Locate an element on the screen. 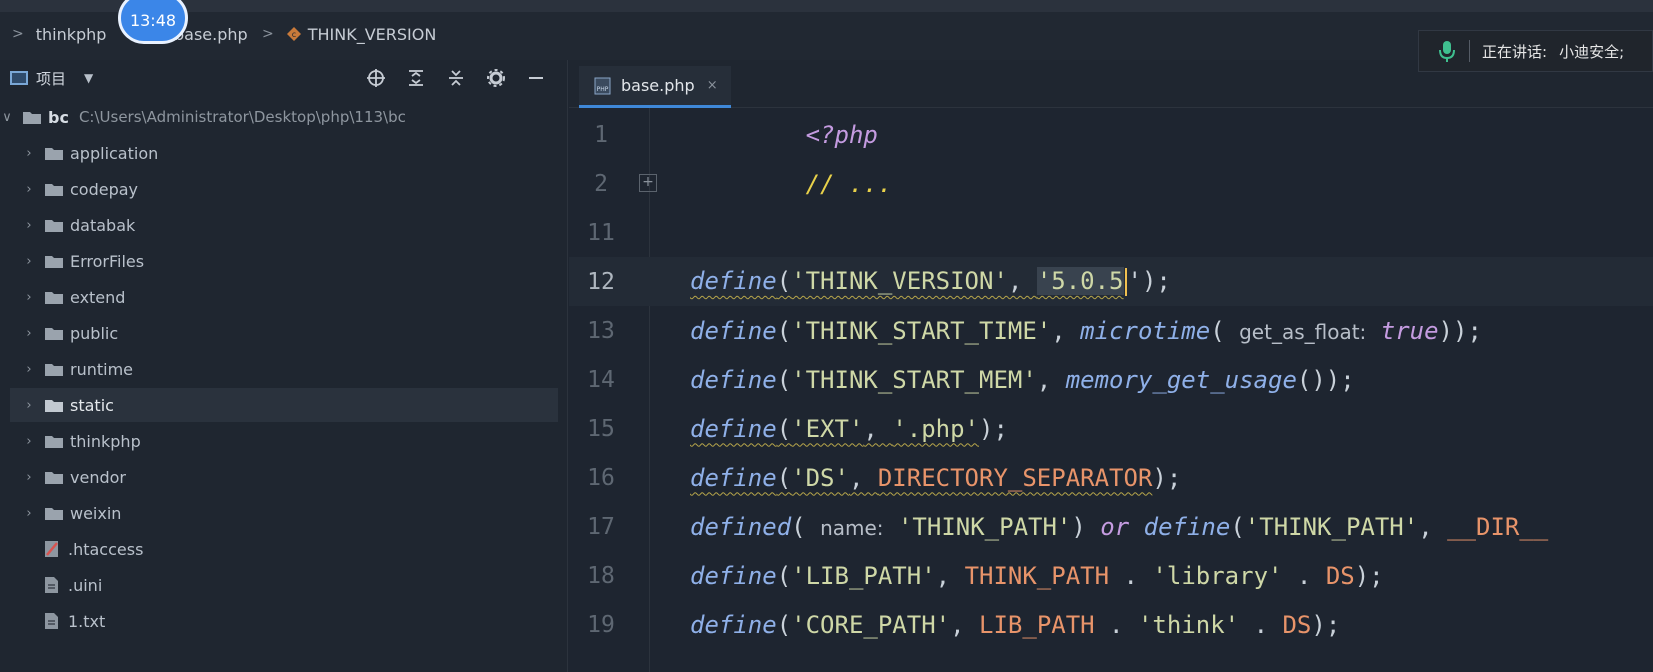 This screenshot has width=1653, height=672. tree-item-static: › static is located at coordinates (284, 405).